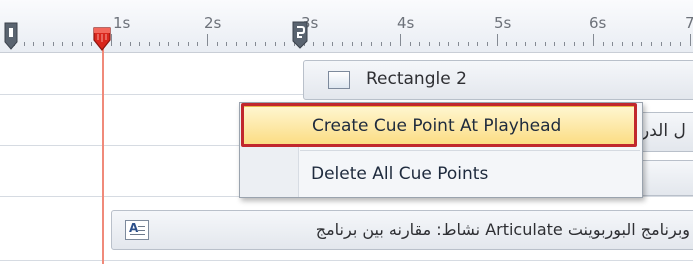 The image size is (693, 264). What do you see at coordinates (503, 23) in the screenshot?
I see `tick-label-5s: 5s` at bounding box center [503, 23].